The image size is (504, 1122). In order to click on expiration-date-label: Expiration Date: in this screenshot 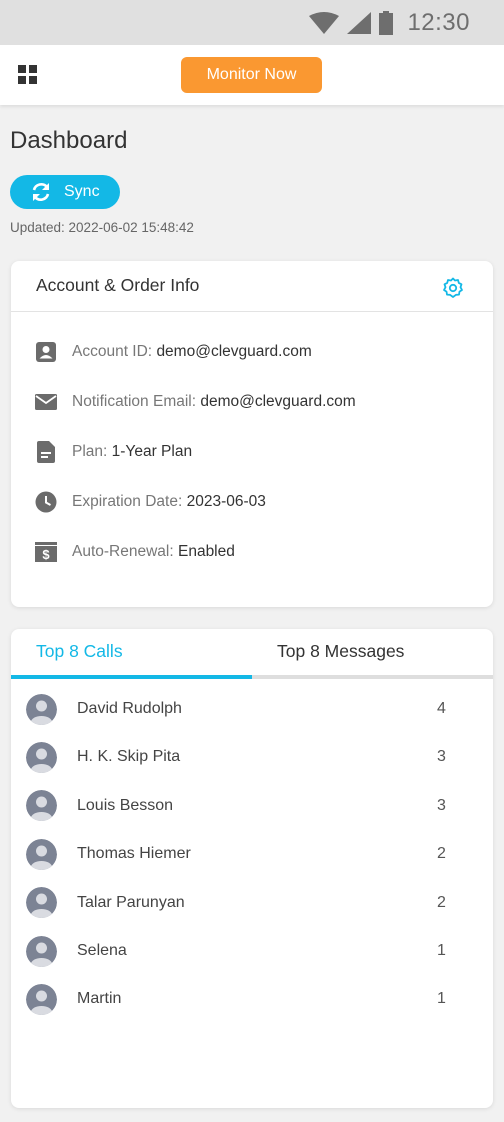, I will do `click(129, 501)`.